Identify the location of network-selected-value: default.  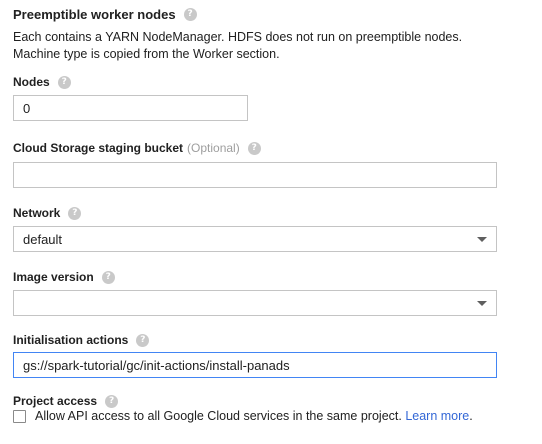
(43, 239).